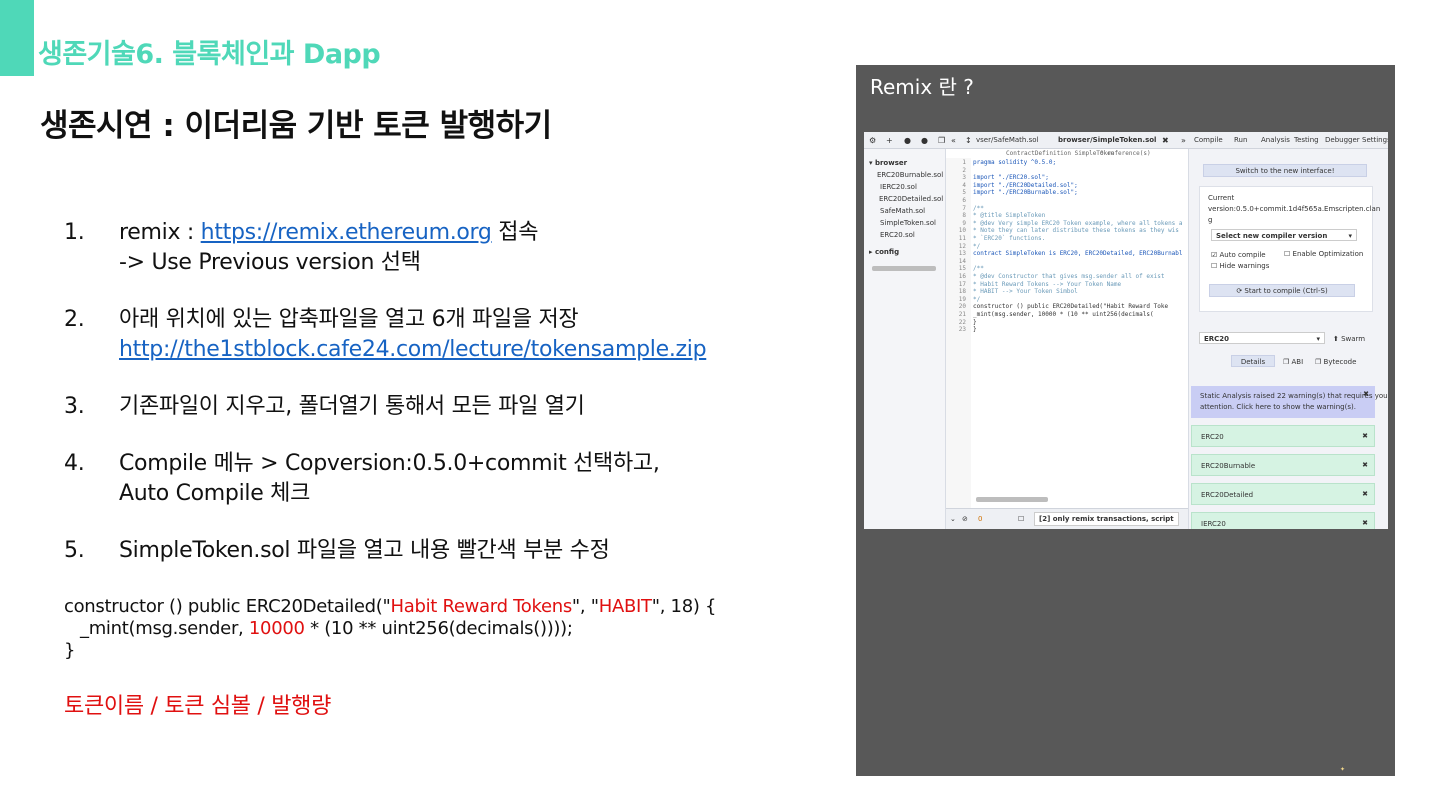  Describe the element at coordinates (1285, 170) in the screenshot. I see `switch-interface-button: Switch to the new interface!` at that location.